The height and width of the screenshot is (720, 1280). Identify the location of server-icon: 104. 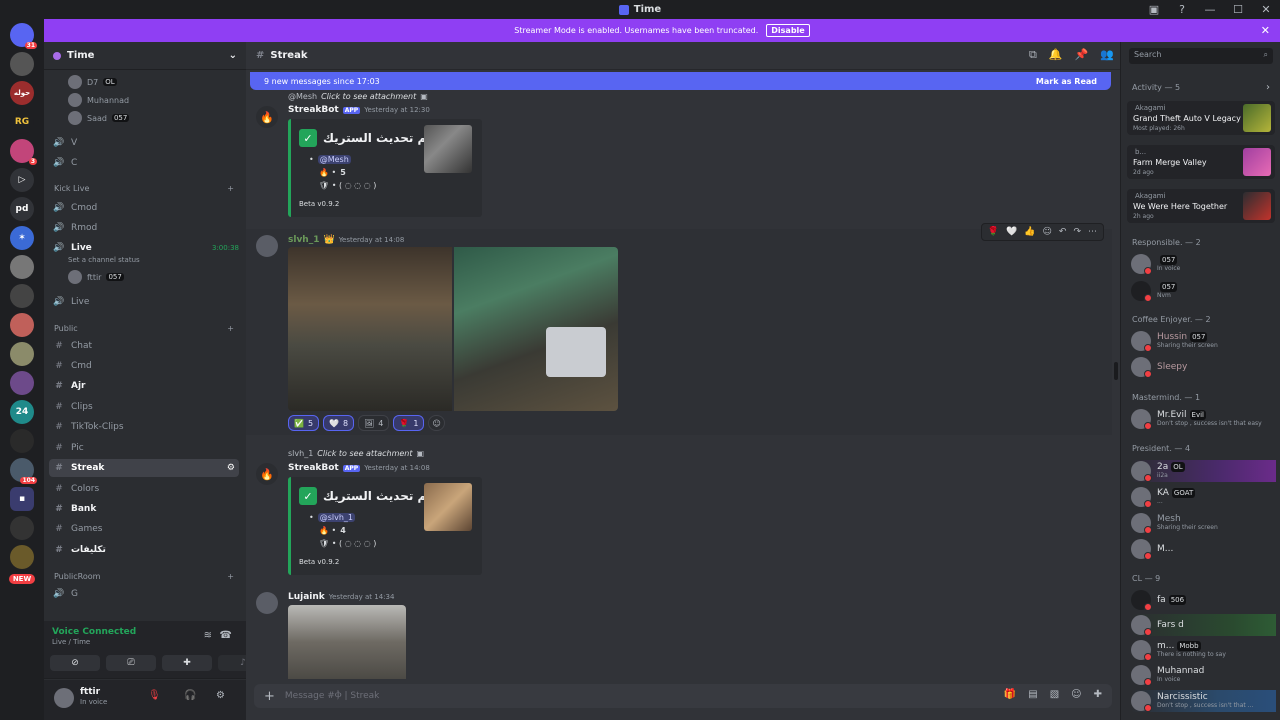
(23, 471).